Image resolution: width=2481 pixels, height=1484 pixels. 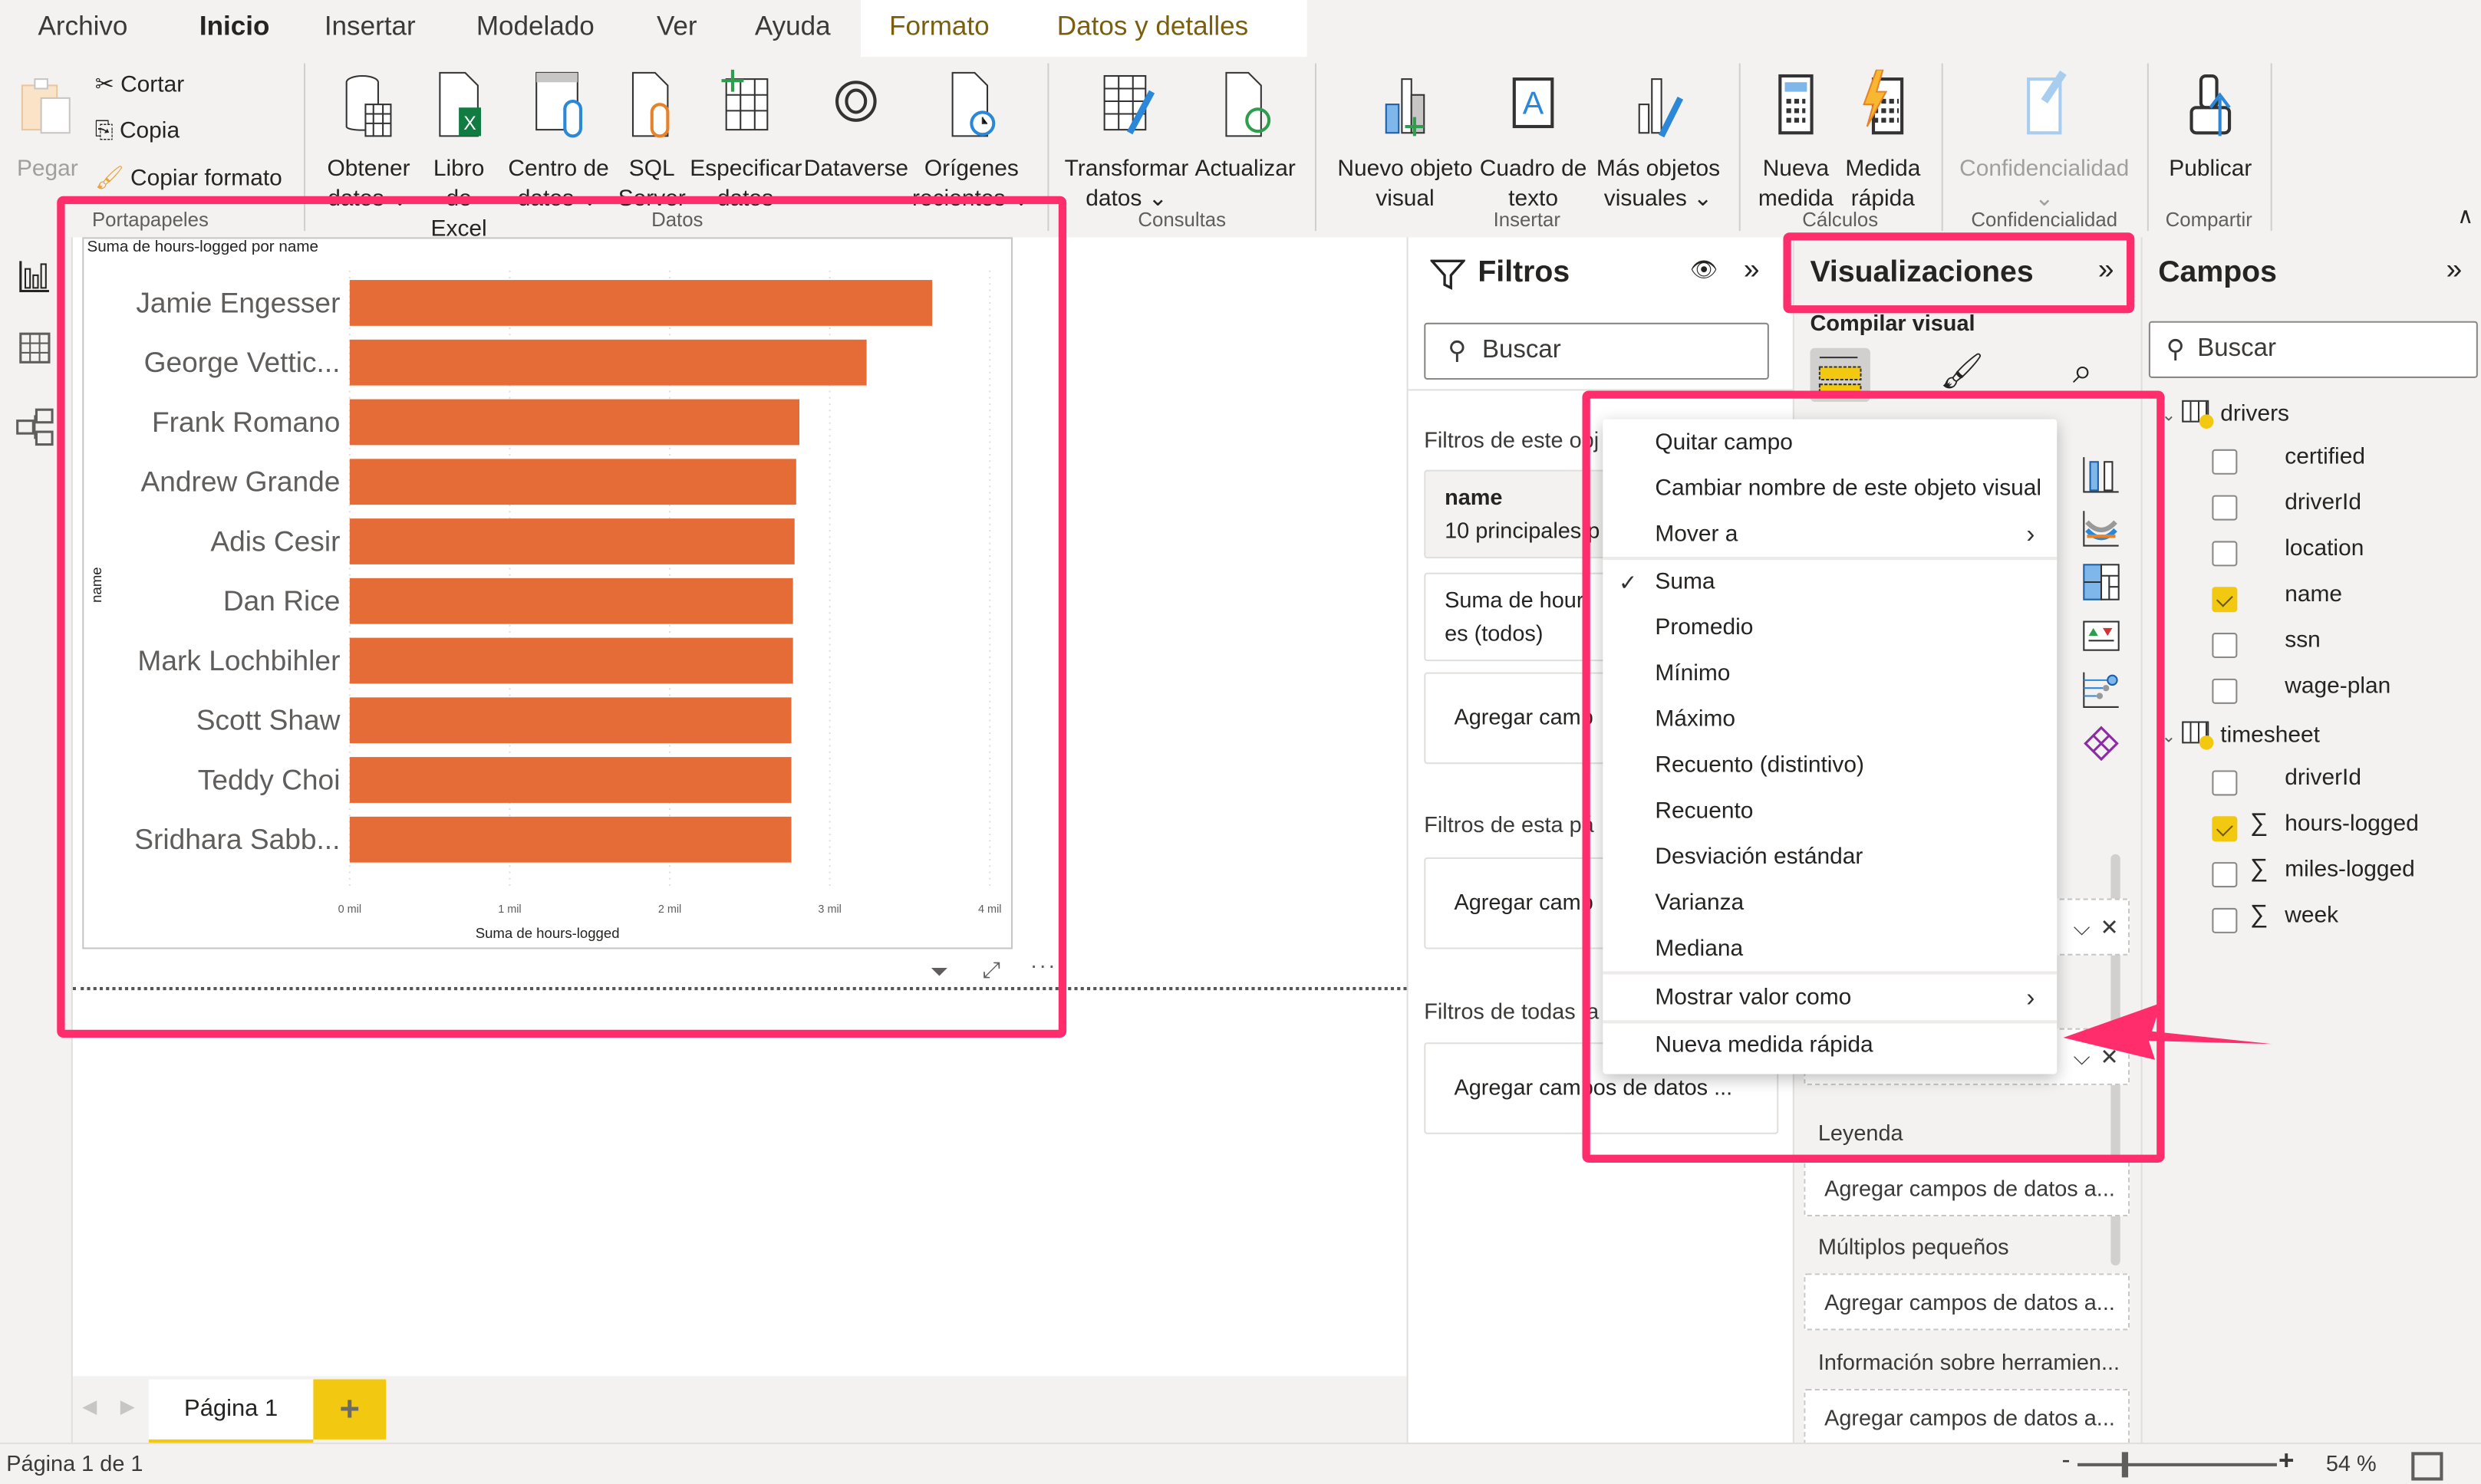 I want to click on ribbon-chart-icon, so click(x=2101, y=528).